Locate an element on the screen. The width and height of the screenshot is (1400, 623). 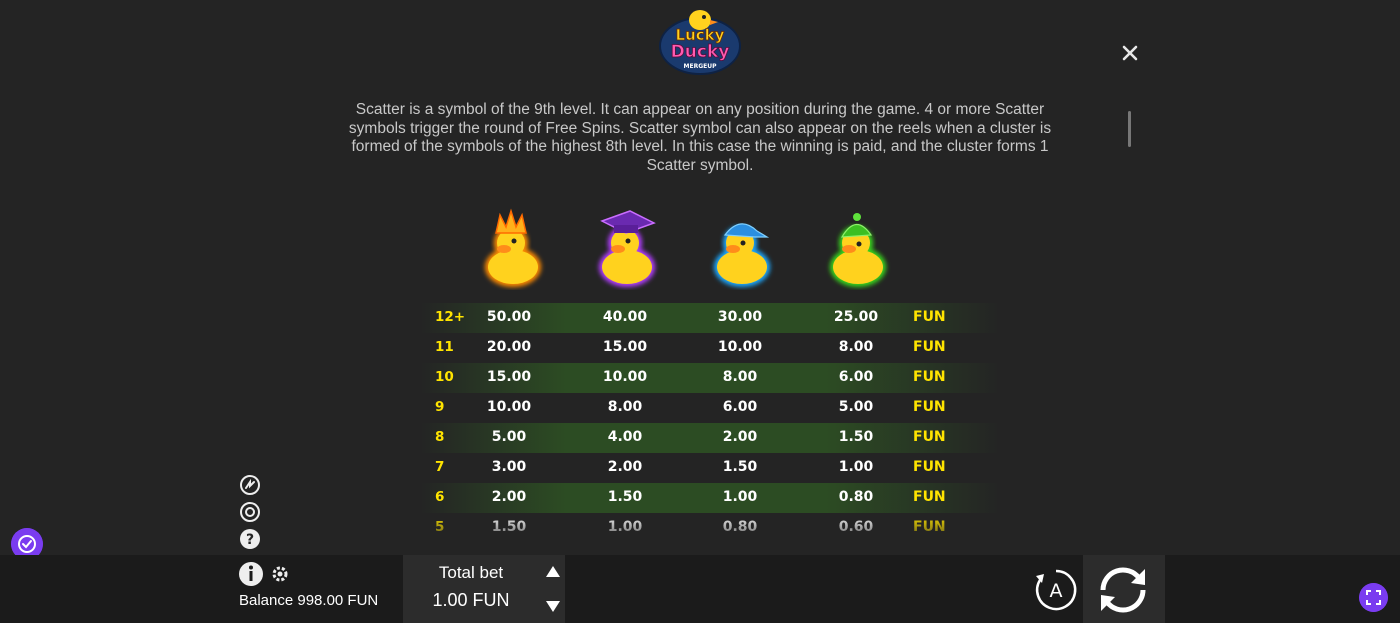
payout-graduate: 8.00 is located at coordinates (625, 407).